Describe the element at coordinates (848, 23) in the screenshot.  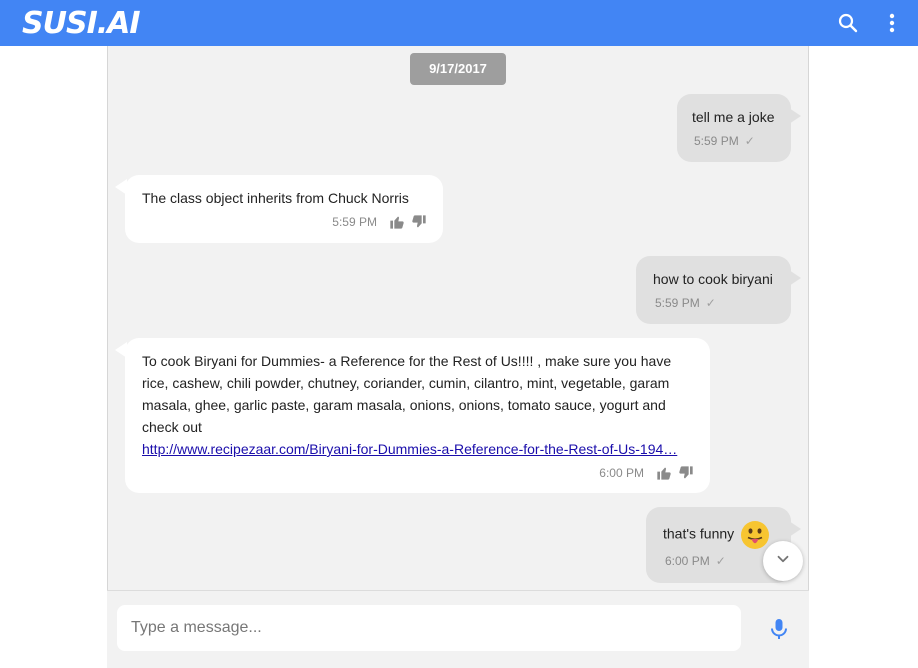
I see `search-icon` at that location.